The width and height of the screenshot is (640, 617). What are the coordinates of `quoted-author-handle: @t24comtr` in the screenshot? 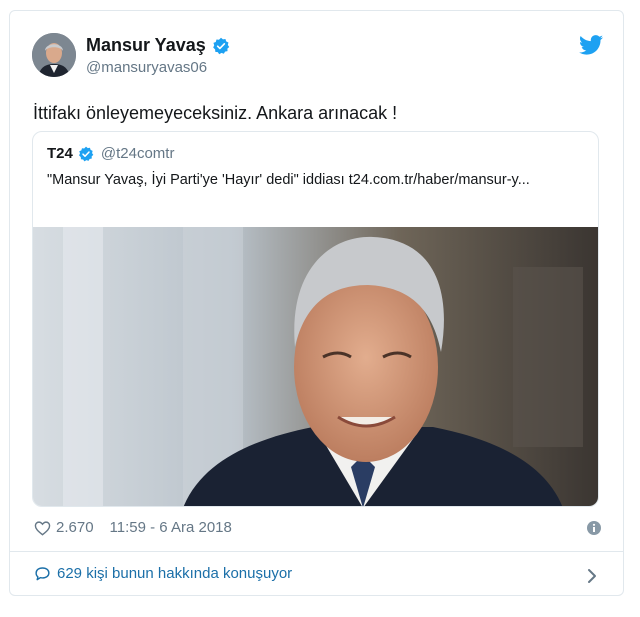 It's located at (138, 153).